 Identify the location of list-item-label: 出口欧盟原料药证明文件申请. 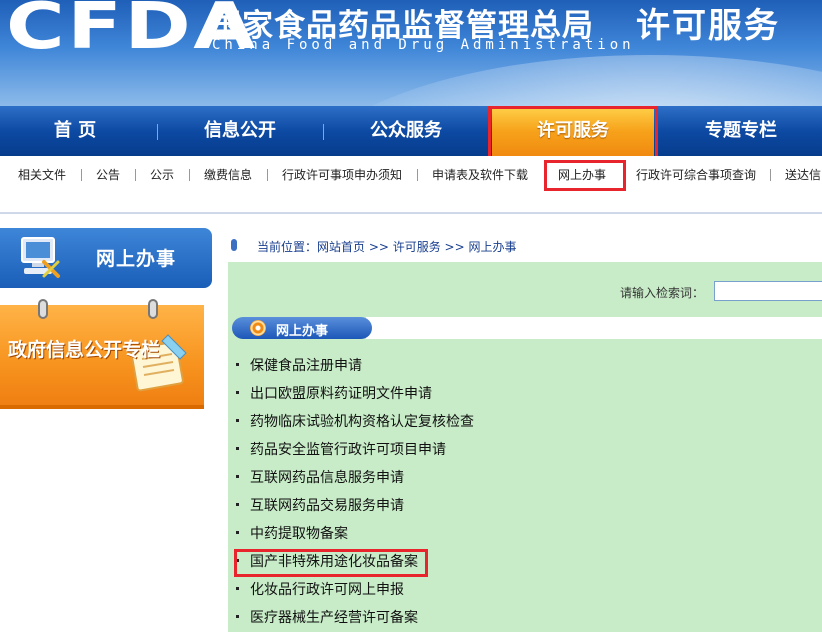
(341, 394).